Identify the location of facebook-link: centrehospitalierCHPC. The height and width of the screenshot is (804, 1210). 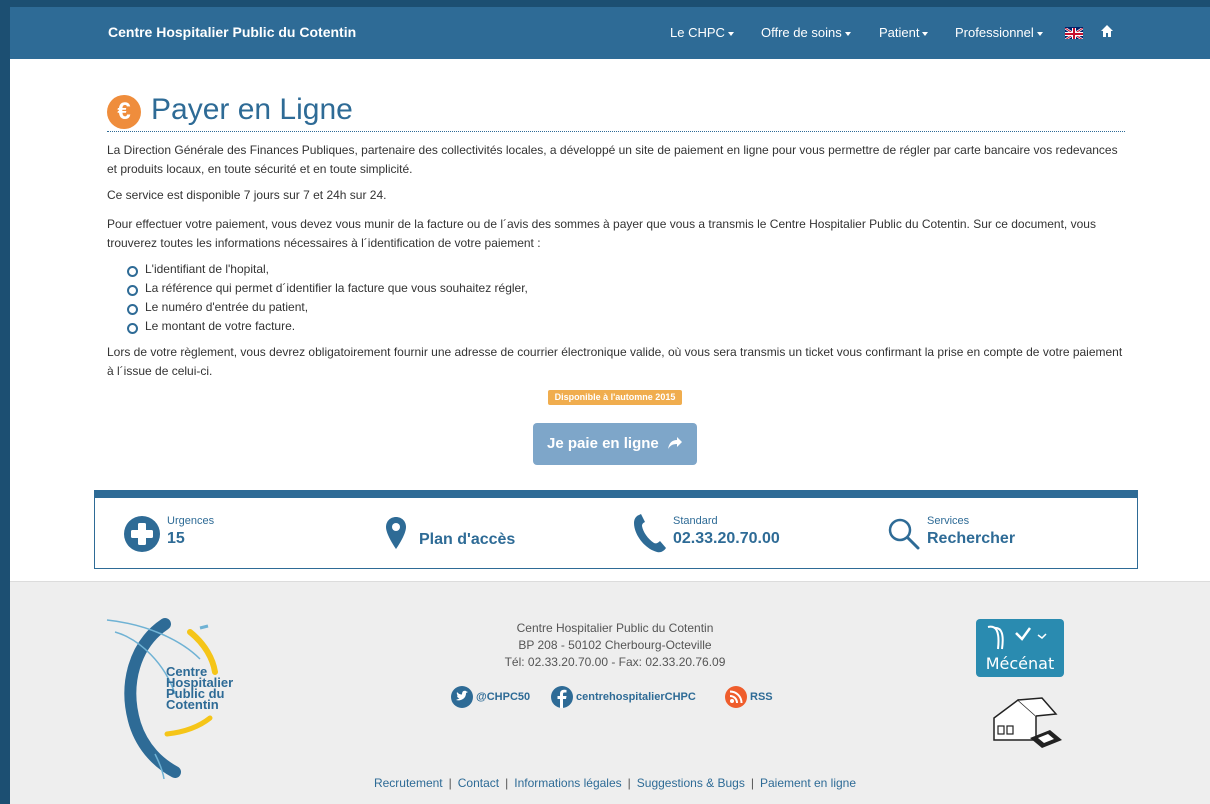
(623, 697).